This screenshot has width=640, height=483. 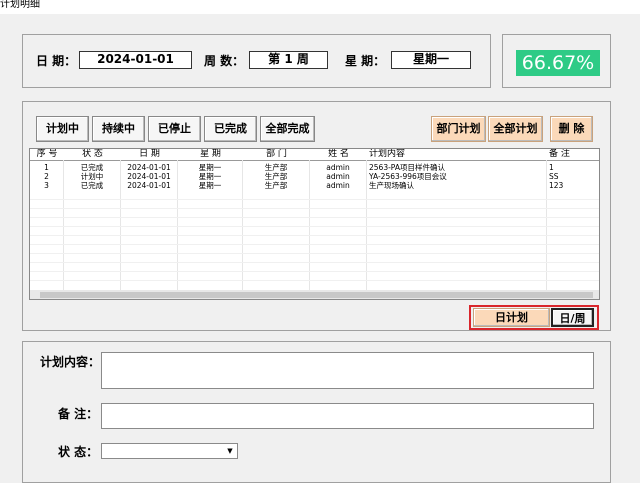 I want to click on cell-content: 2563-PA项目样件确认, so click(x=407, y=167).